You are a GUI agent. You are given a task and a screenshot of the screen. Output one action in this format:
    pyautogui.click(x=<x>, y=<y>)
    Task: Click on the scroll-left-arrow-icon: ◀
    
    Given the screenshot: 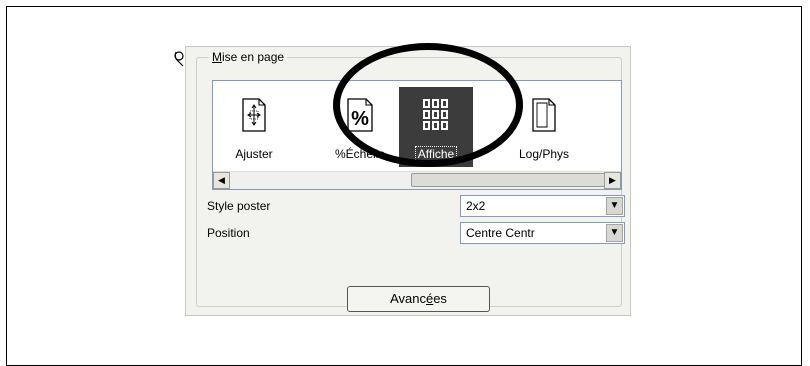 What is the action you would take?
    pyautogui.click(x=221, y=180)
    